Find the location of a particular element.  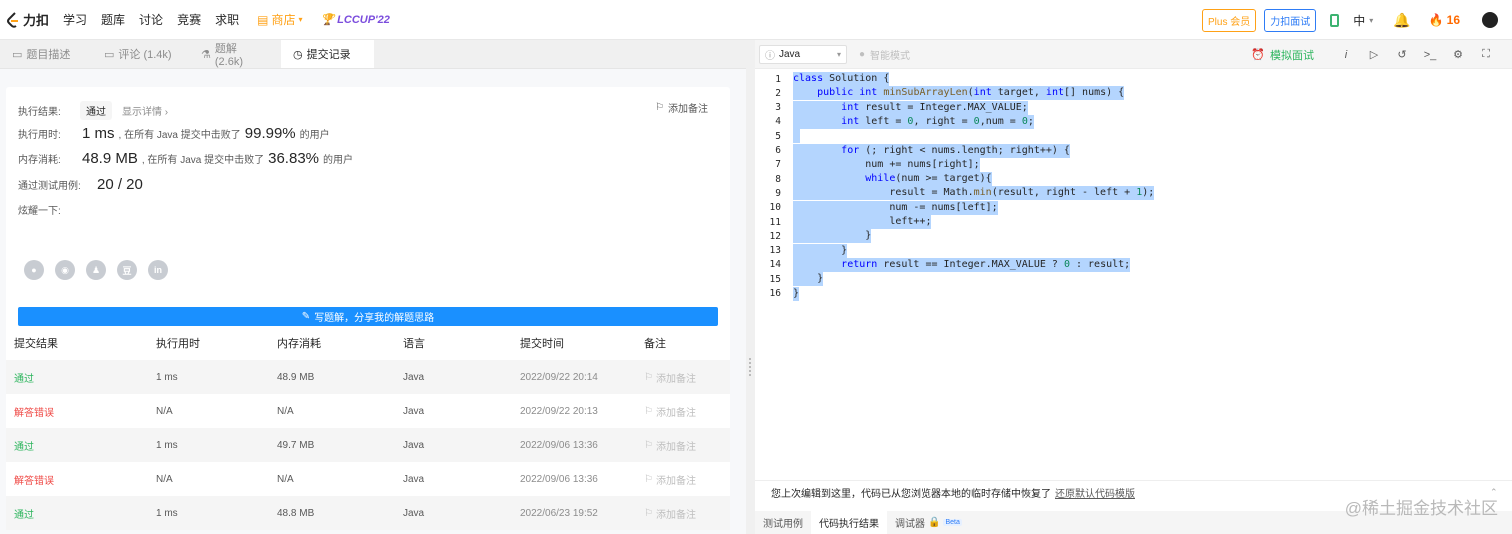

add-note-button: ⚐ 添加备注 is located at coordinates (681, 107).